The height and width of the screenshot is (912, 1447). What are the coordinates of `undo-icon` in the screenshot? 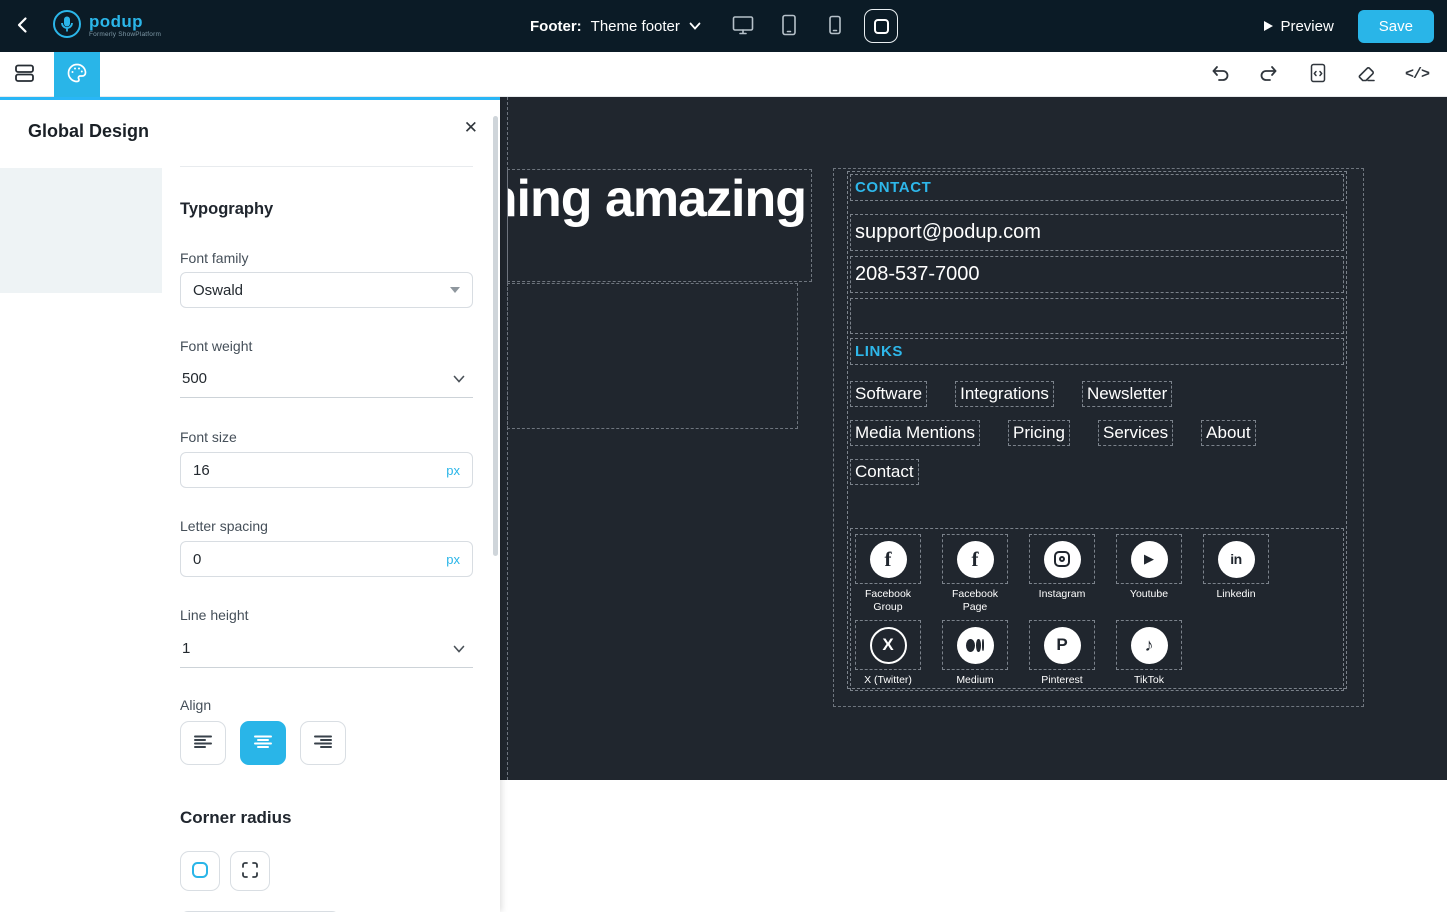 It's located at (1220, 74).